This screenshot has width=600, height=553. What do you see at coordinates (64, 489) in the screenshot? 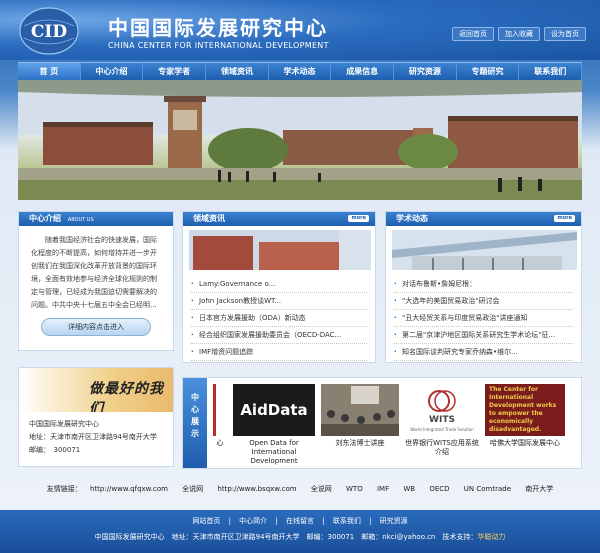
I see `friend-links-label: 友情链接：` at bounding box center [64, 489].